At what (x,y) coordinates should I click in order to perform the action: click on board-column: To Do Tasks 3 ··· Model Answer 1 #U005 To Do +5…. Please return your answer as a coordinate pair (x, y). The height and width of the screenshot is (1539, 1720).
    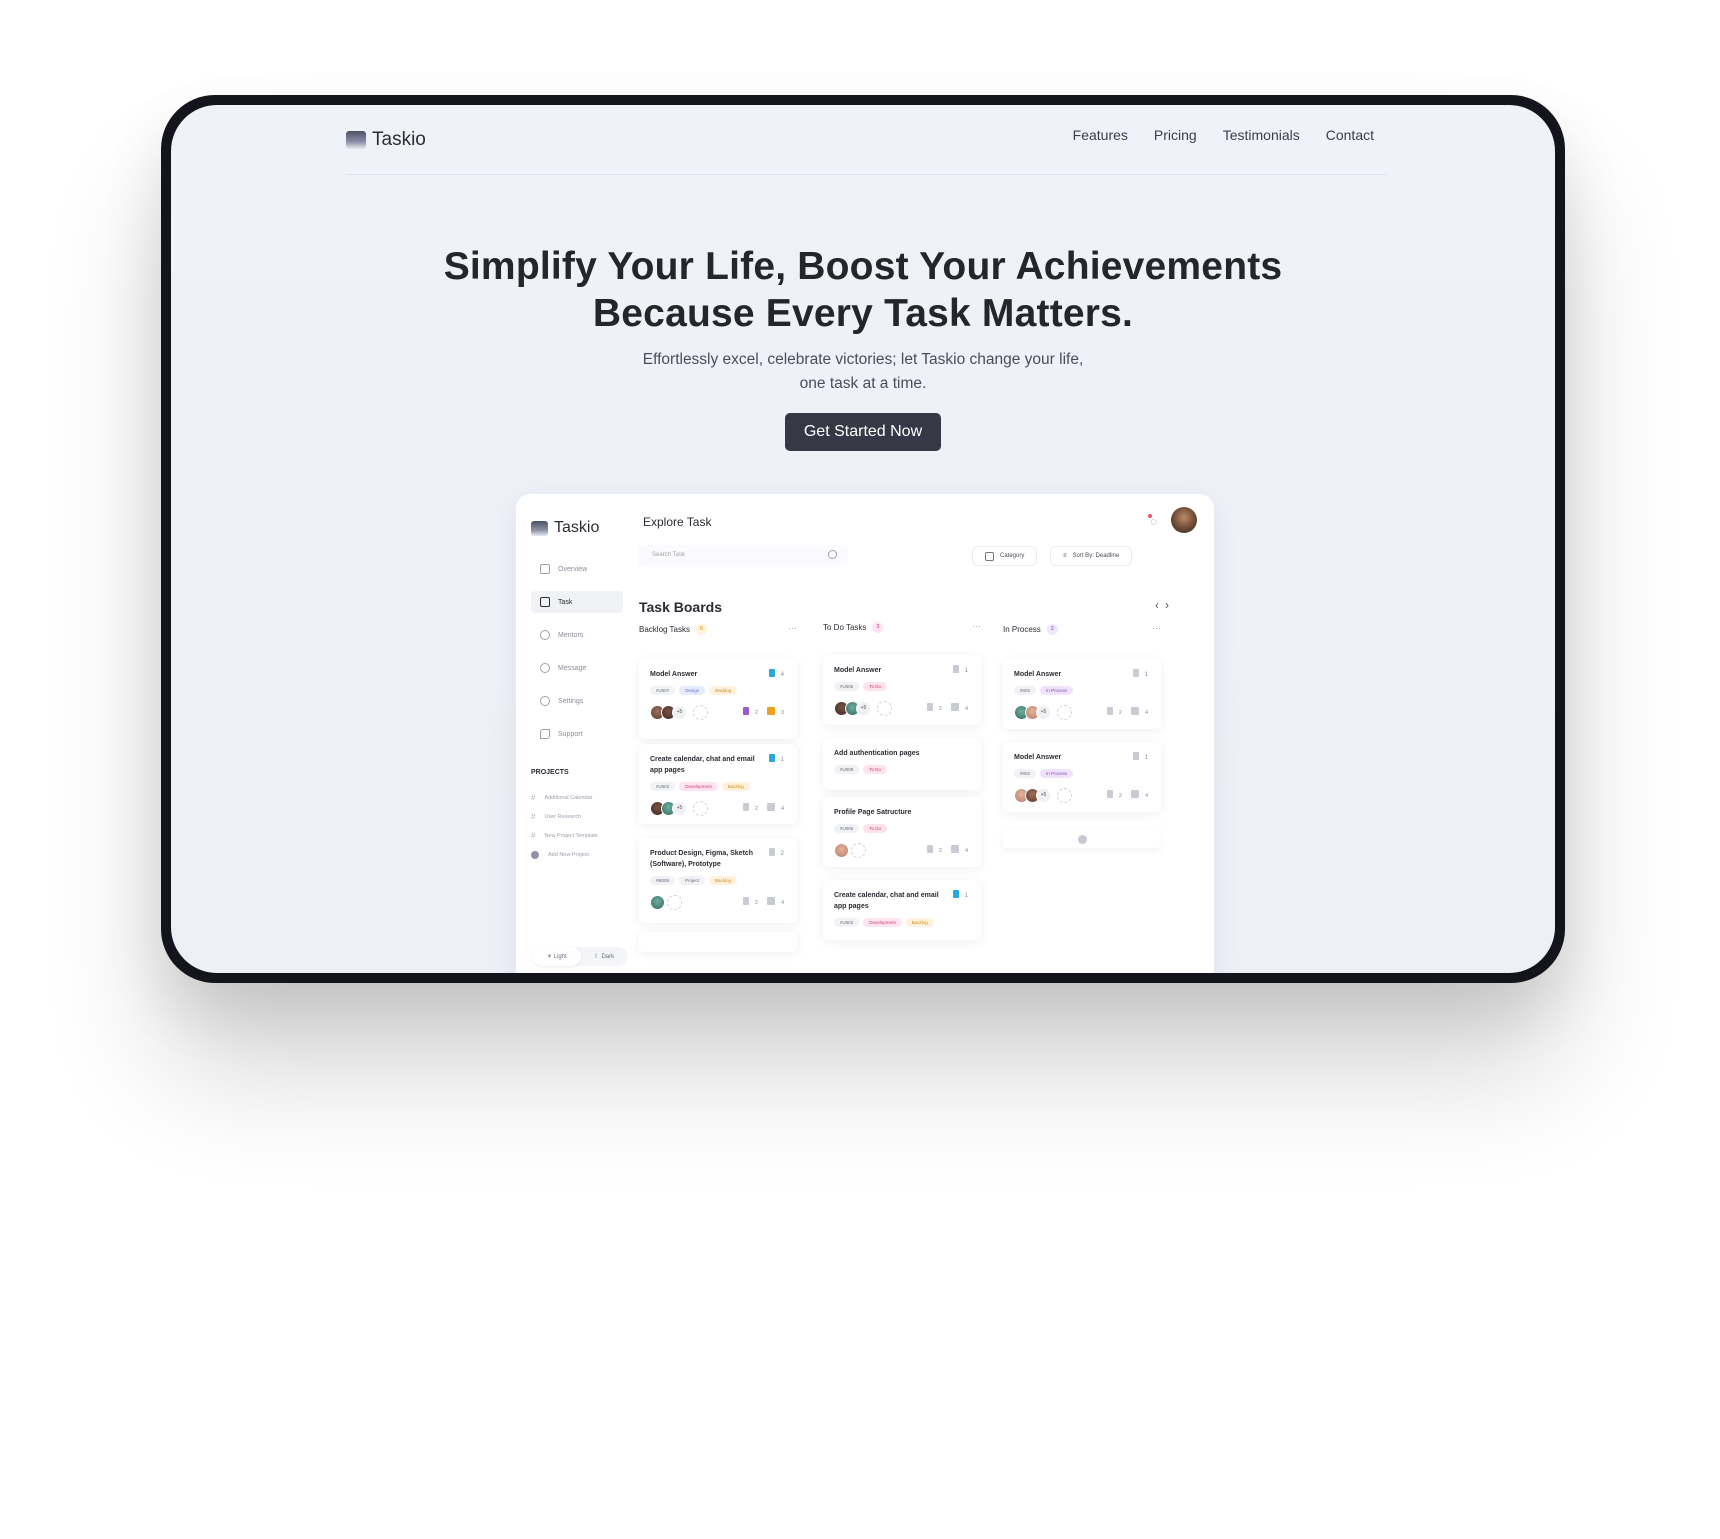
    Looking at the image, I should click on (902, 780).